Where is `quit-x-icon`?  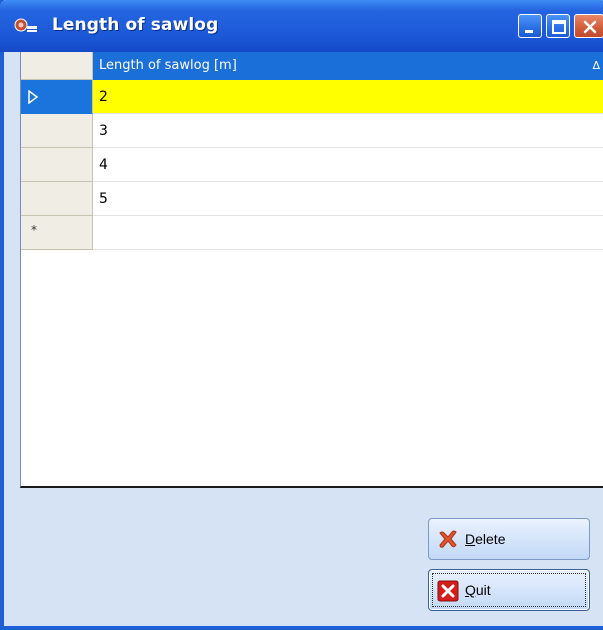
quit-x-icon is located at coordinates (448, 591).